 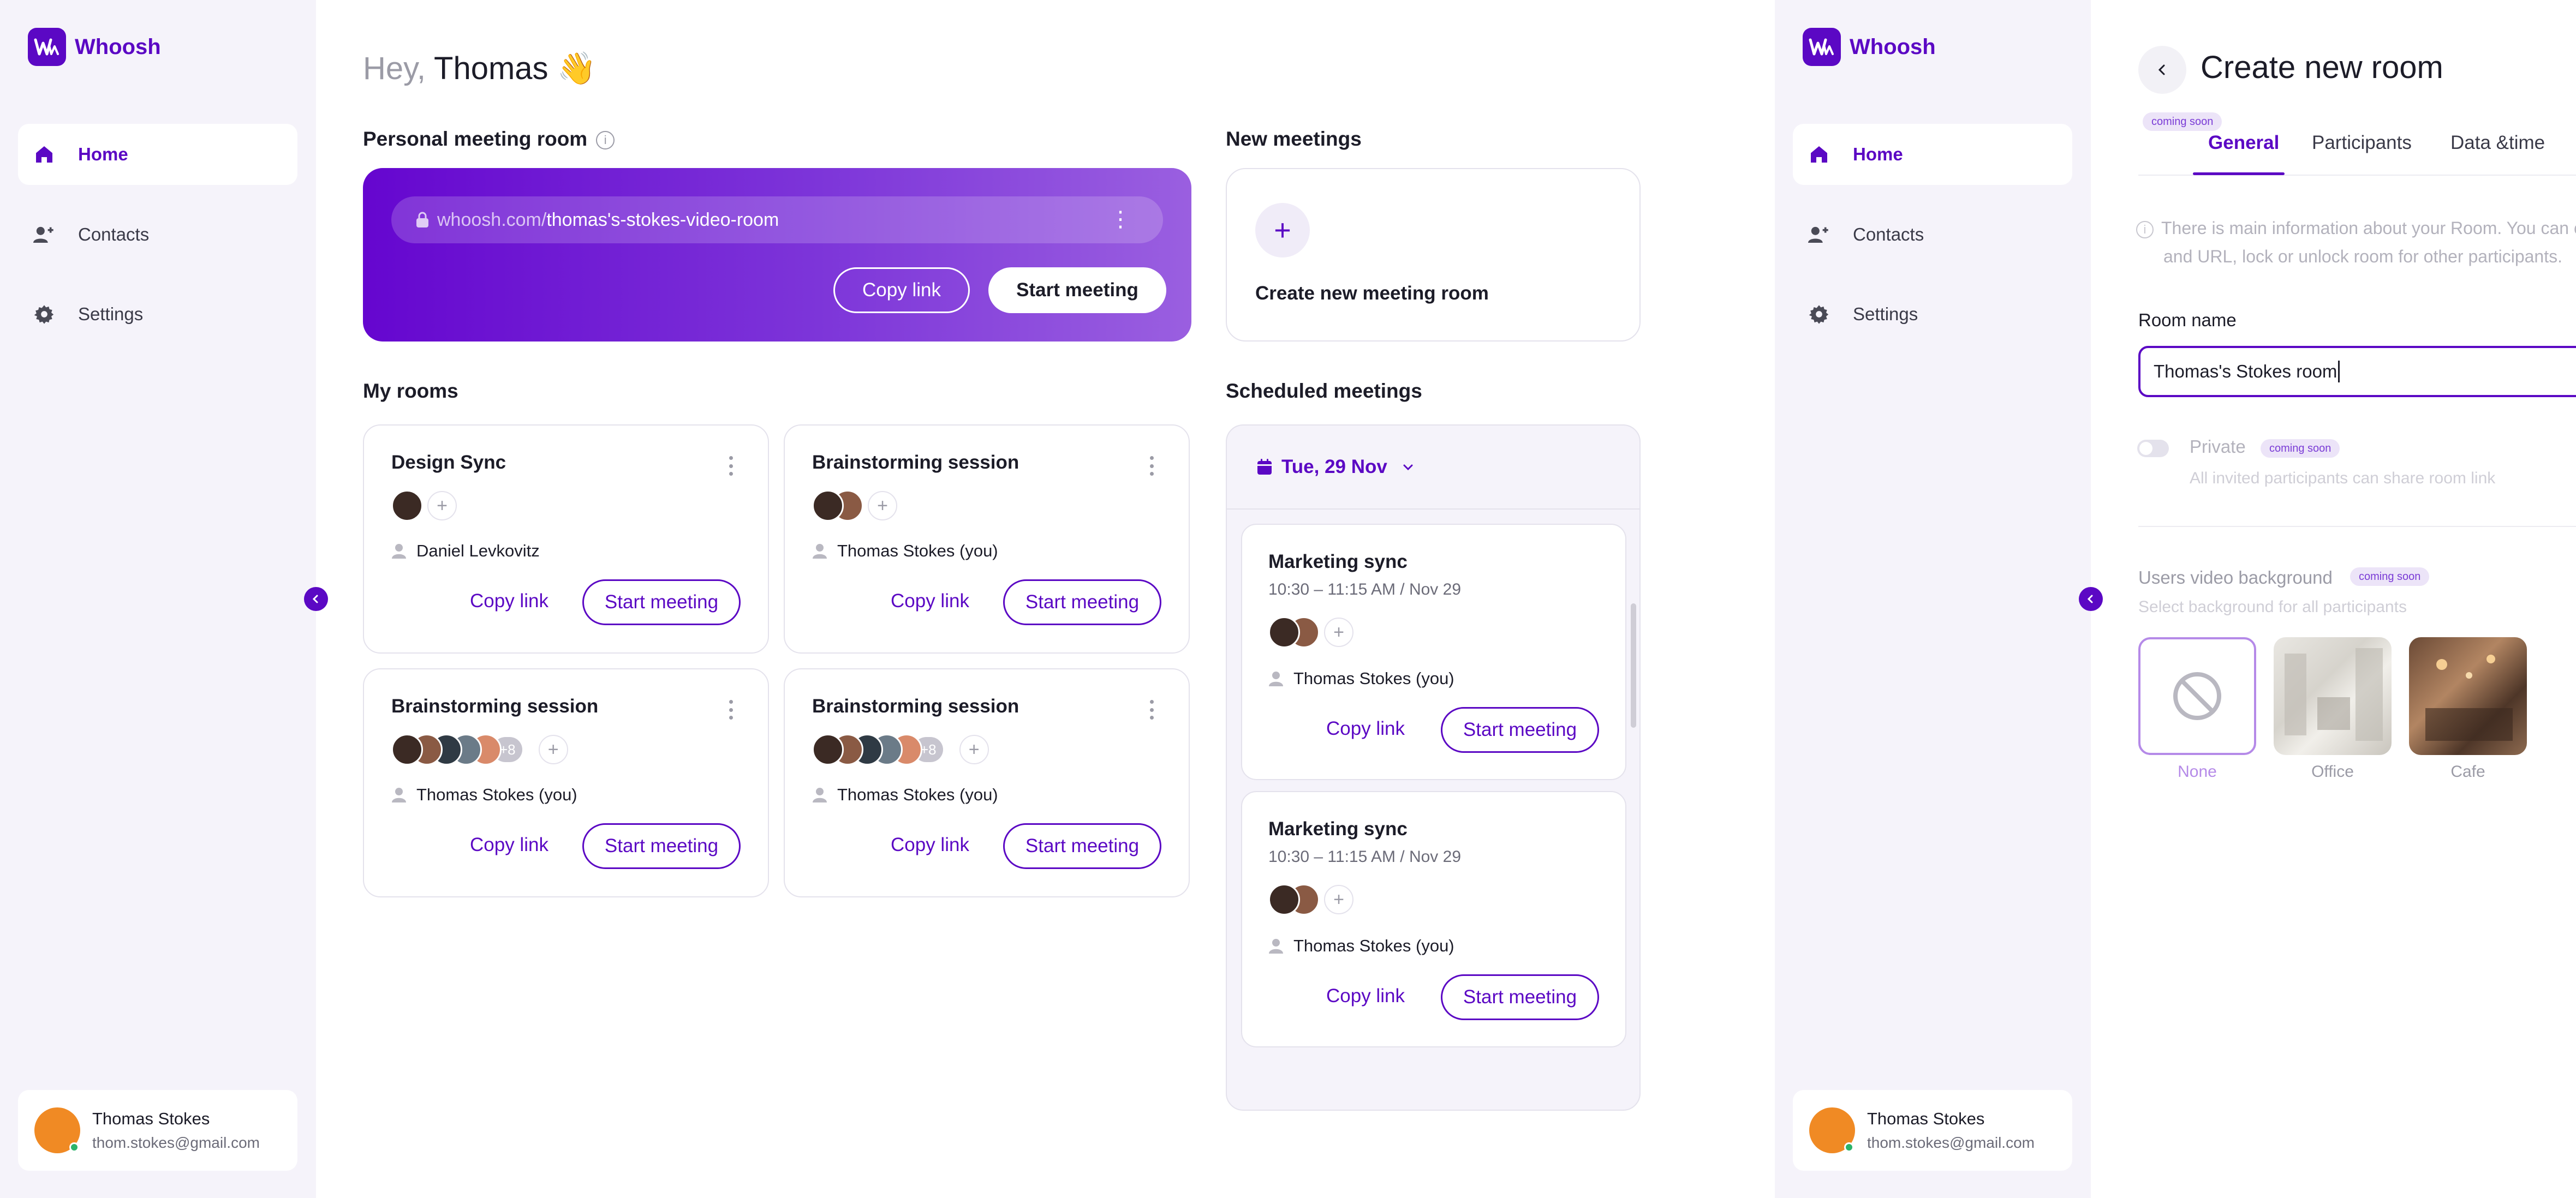 I want to click on room-url-base: whoosh.com/, so click(x=492, y=219).